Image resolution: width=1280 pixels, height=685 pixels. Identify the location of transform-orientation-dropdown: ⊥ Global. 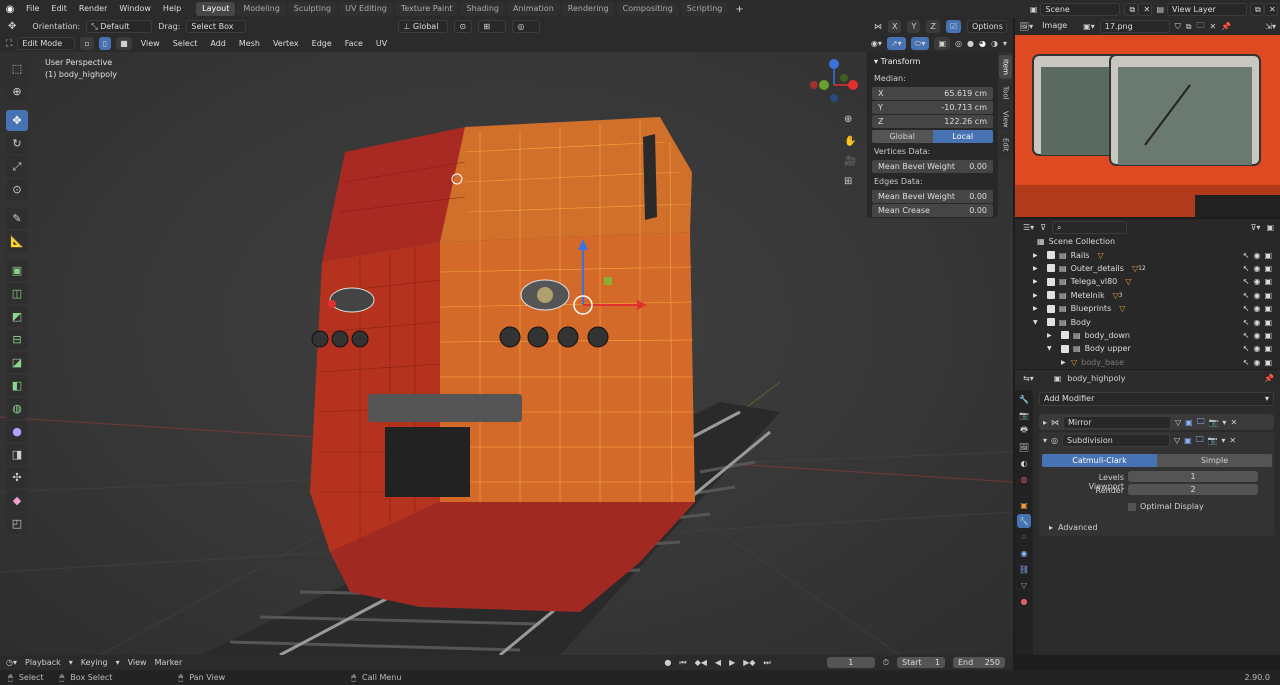
(423, 26).